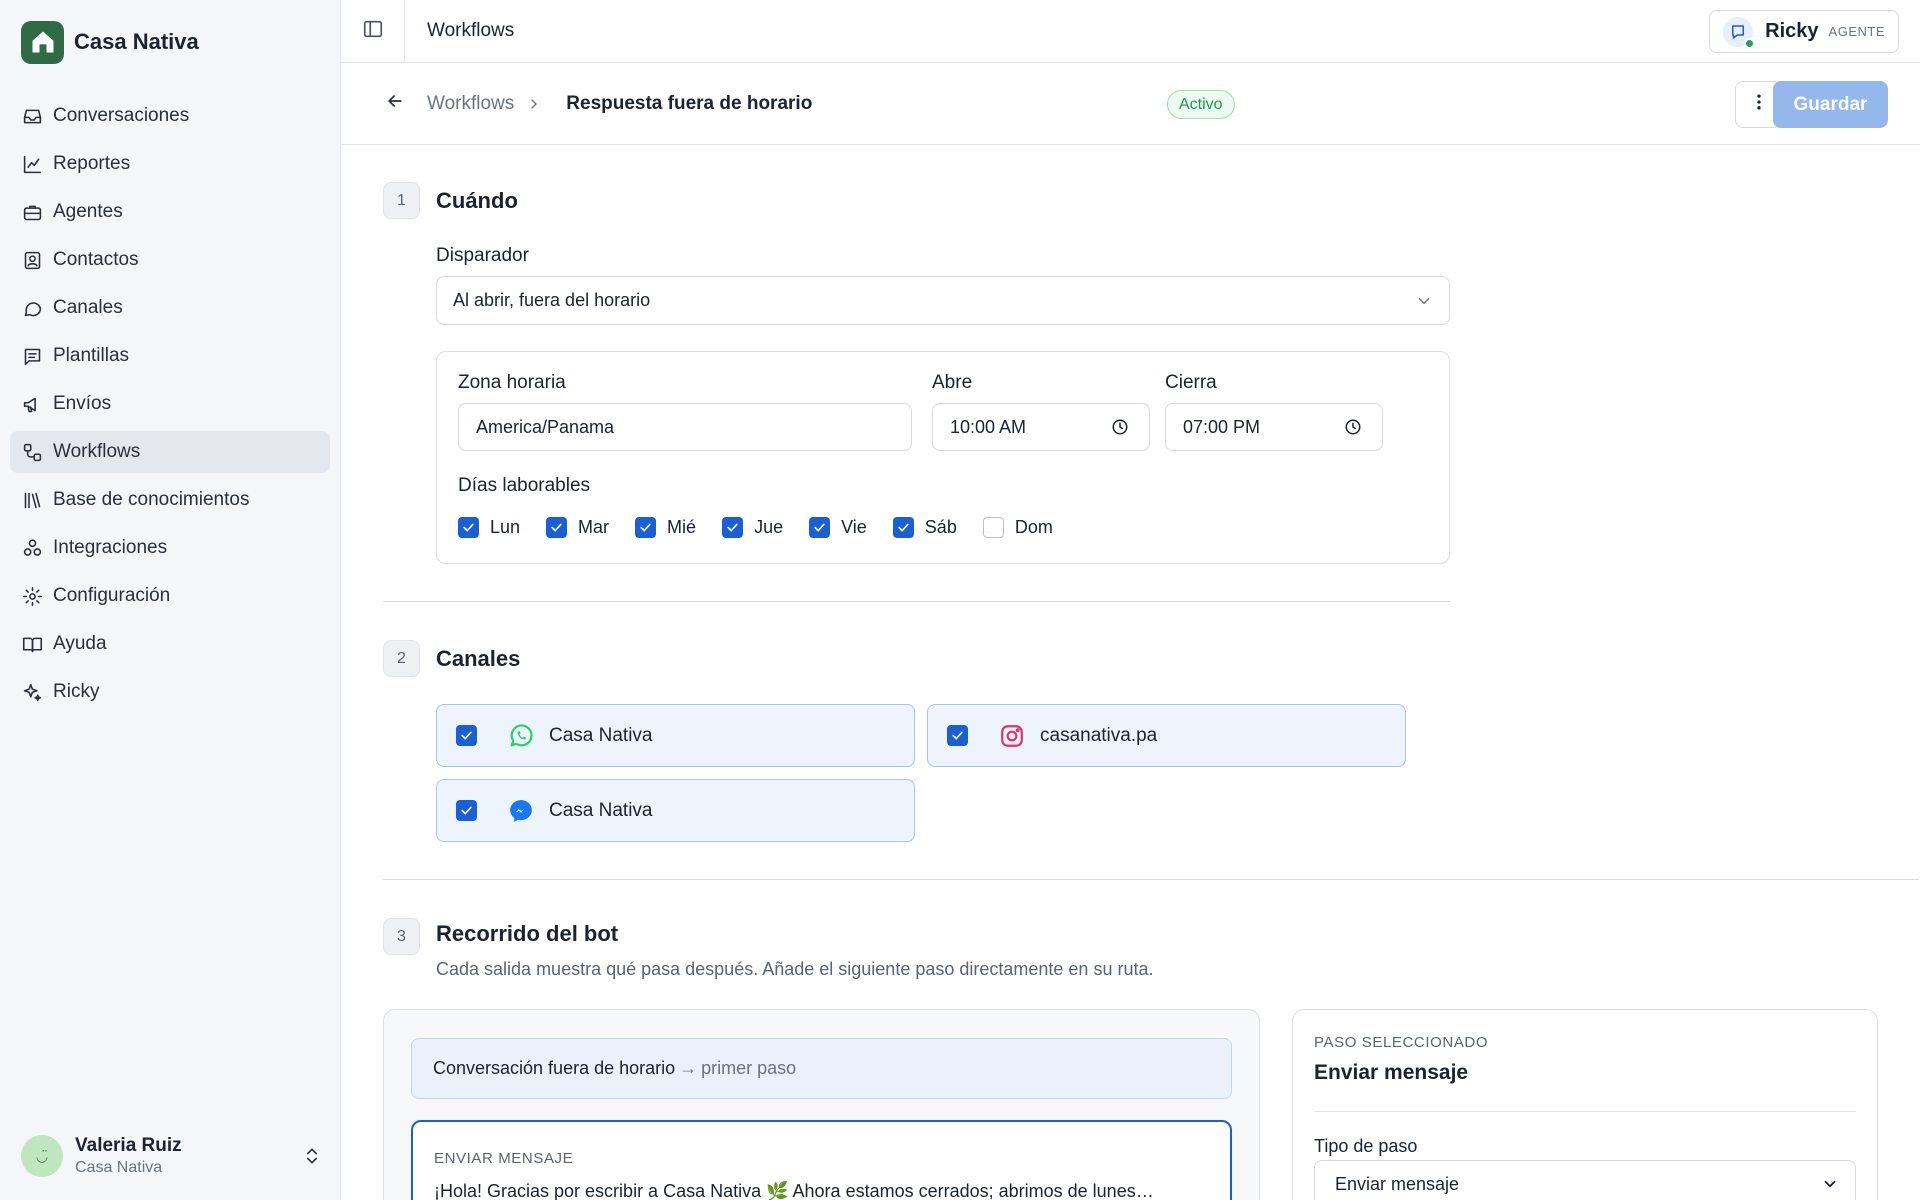 The image size is (1920, 1200). What do you see at coordinates (170, 356) in the screenshot?
I see `sidebar-item-plantillas: Plantillas` at bounding box center [170, 356].